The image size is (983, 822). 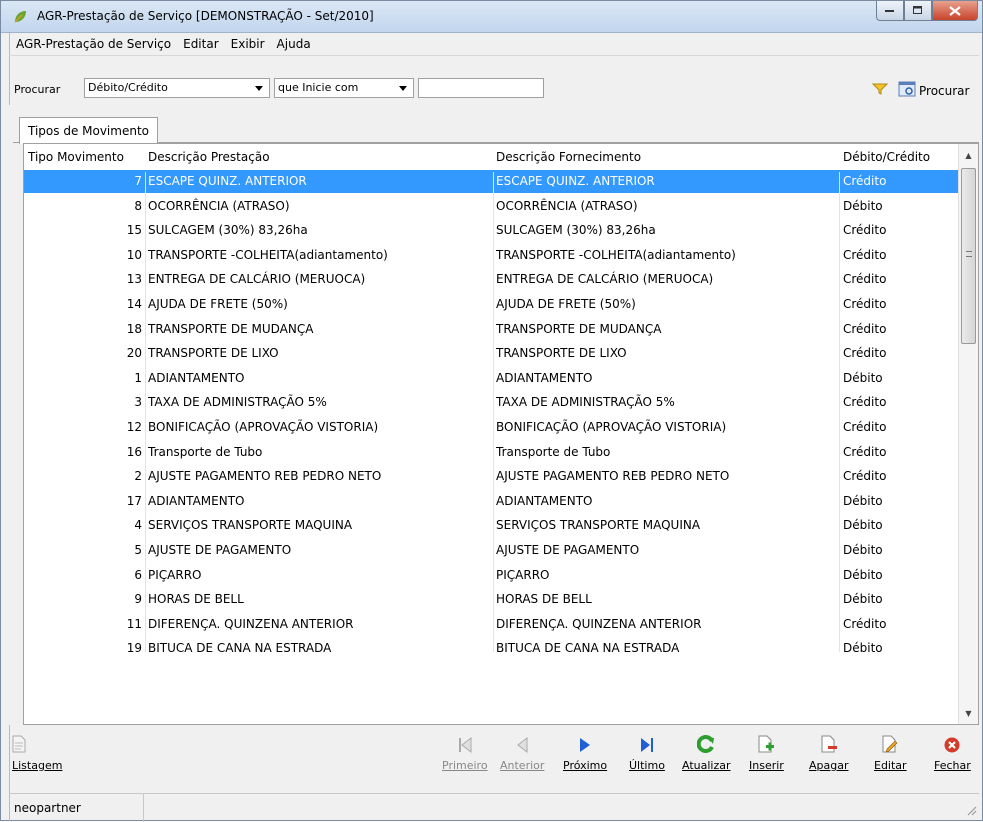 What do you see at coordinates (585, 402) in the screenshot?
I see `cell-fornecimento: TAXA DE ADMINISTRAÇÃO 5%` at bounding box center [585, 402].